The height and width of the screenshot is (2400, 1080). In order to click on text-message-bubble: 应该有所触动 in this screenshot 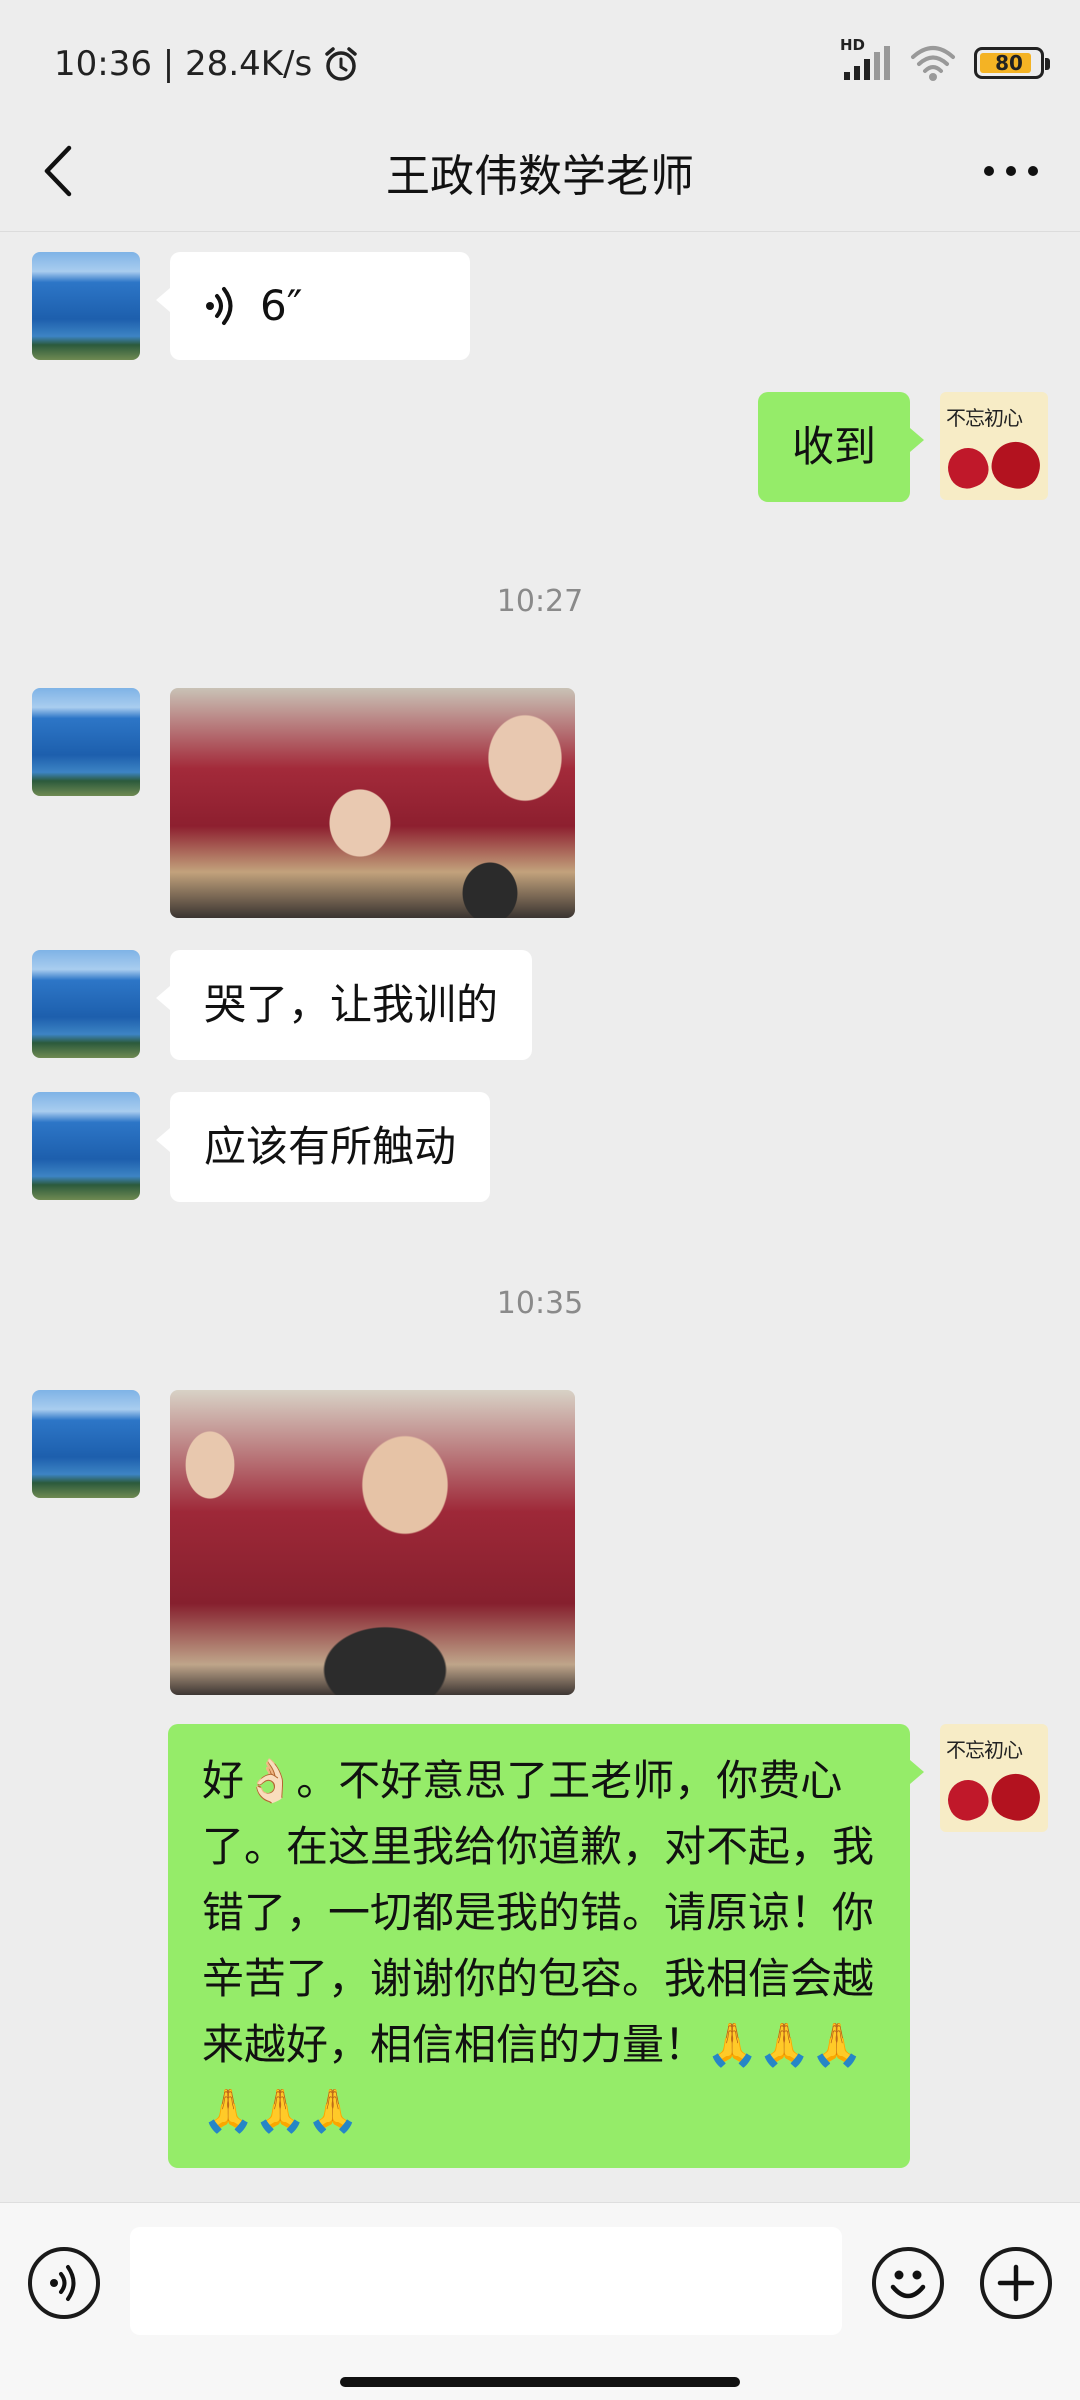, I will do `click(323, 1147)`.